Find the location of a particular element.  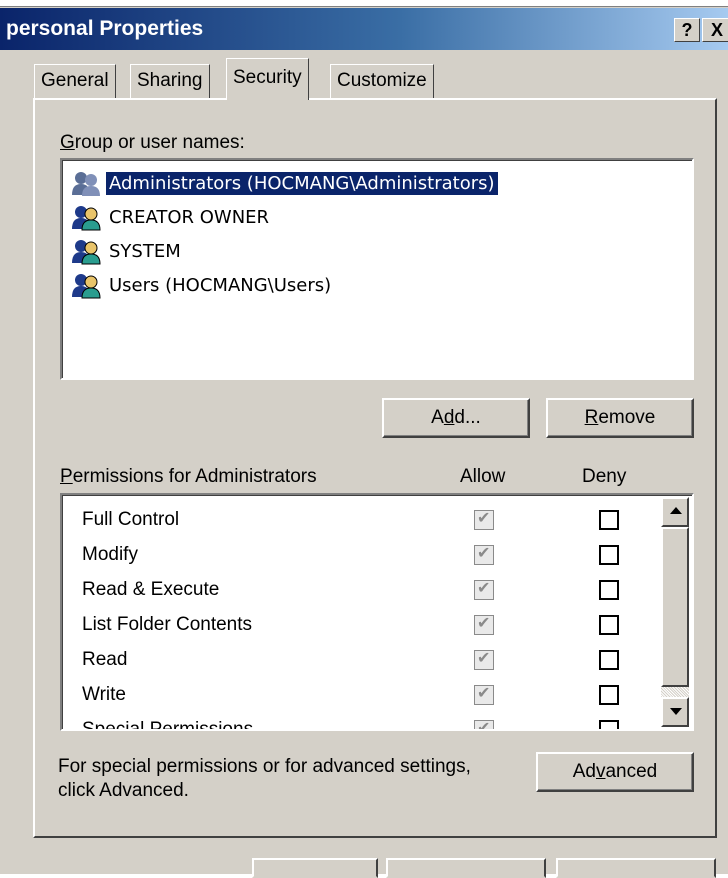

deny-header: Deny is located at coordinates (604, 476).